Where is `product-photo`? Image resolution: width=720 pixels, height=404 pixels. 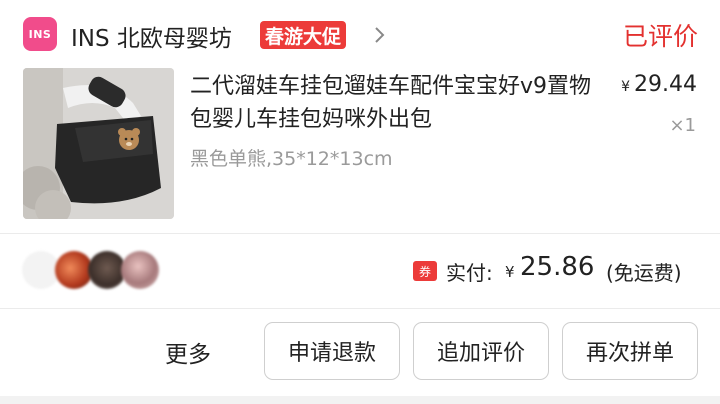 product-photo is located at coordinates (98, 143).